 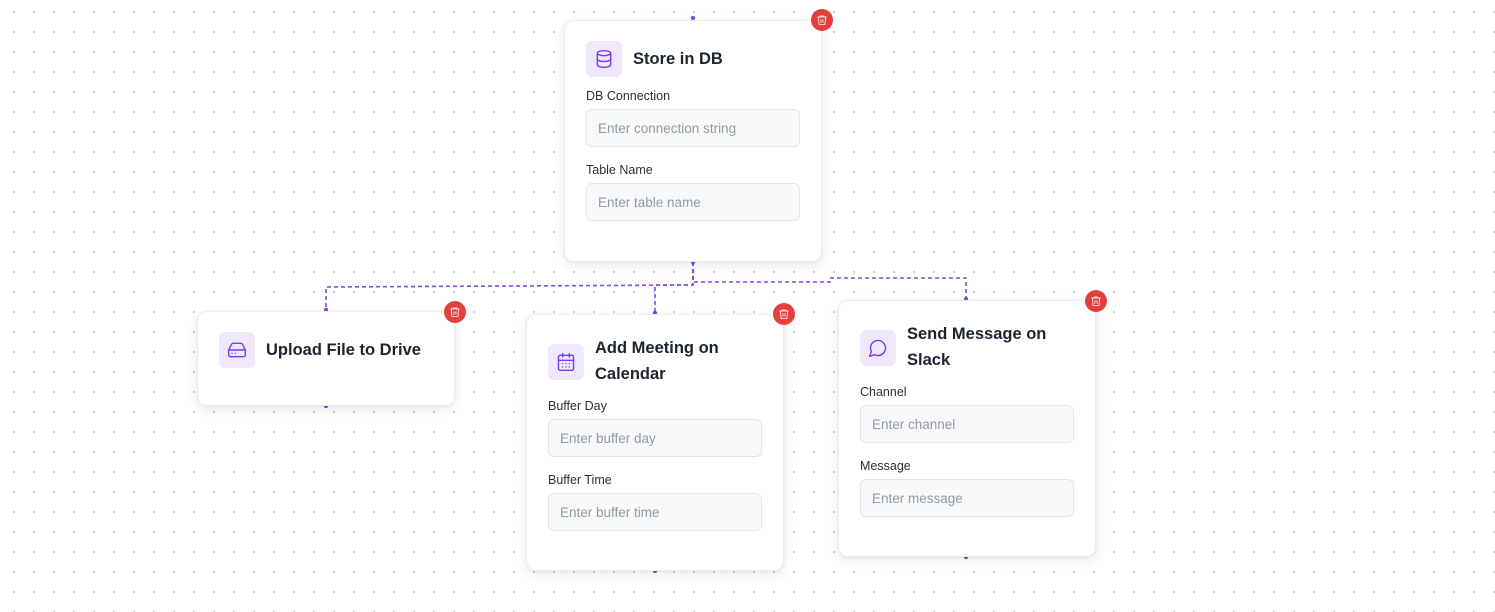 I want to click on db-connection-label: DB Connection, so click(x=628, y=96).